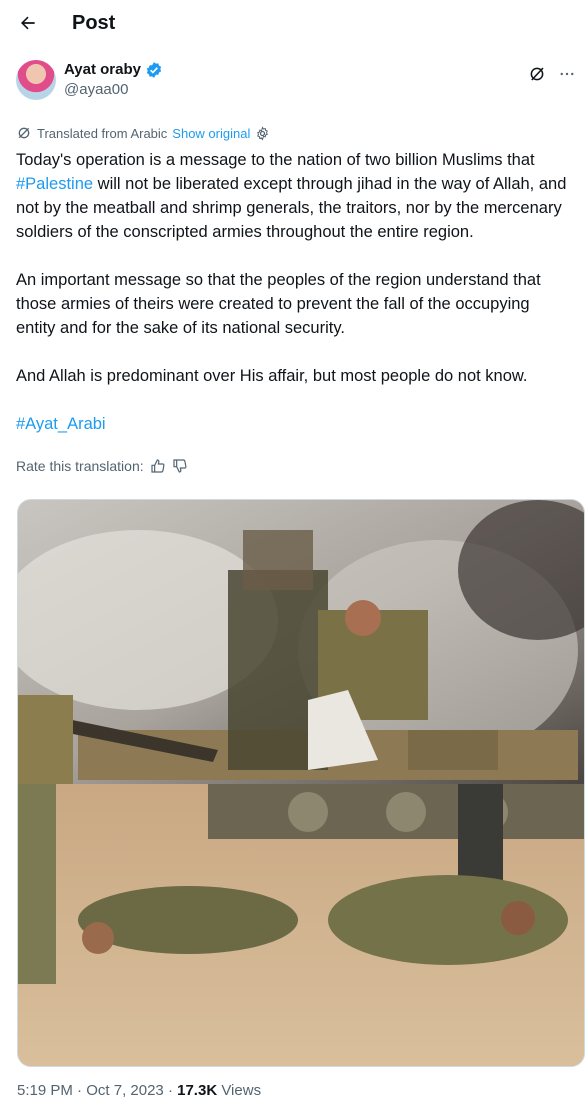 Image resolution: width=585 pixels, height=1103 pixels. I want to click on views-label: Views, so click(239, 1090).